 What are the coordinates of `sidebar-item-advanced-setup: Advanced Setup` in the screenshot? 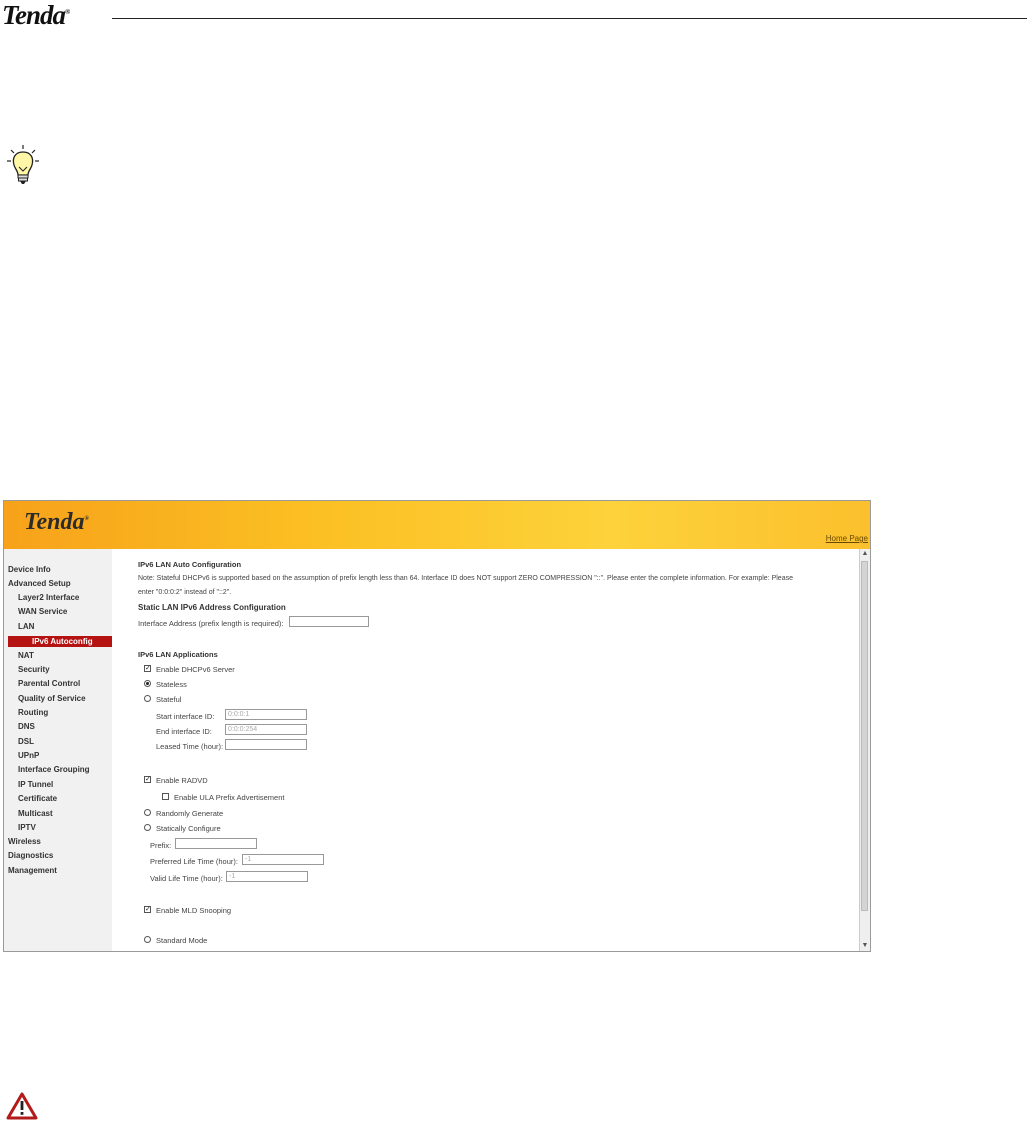 It's located at (39, 583).